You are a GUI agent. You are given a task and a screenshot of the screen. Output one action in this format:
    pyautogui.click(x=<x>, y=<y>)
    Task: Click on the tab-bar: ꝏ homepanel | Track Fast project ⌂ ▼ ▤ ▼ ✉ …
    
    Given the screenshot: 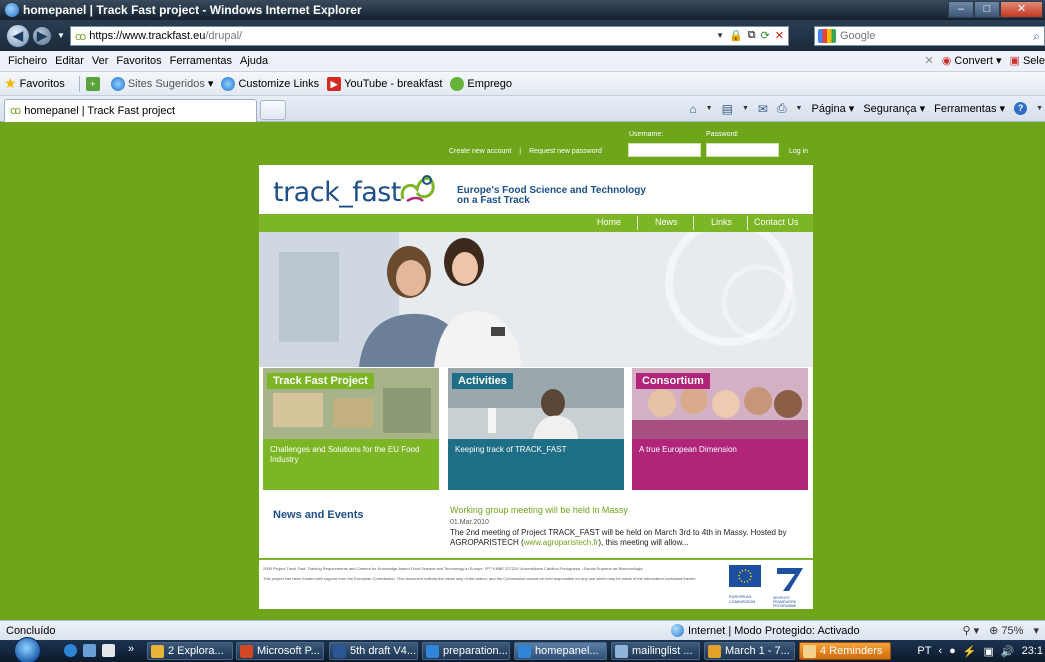 What is the action you would take?
    pyautogui.click(x=522, y=109)
    